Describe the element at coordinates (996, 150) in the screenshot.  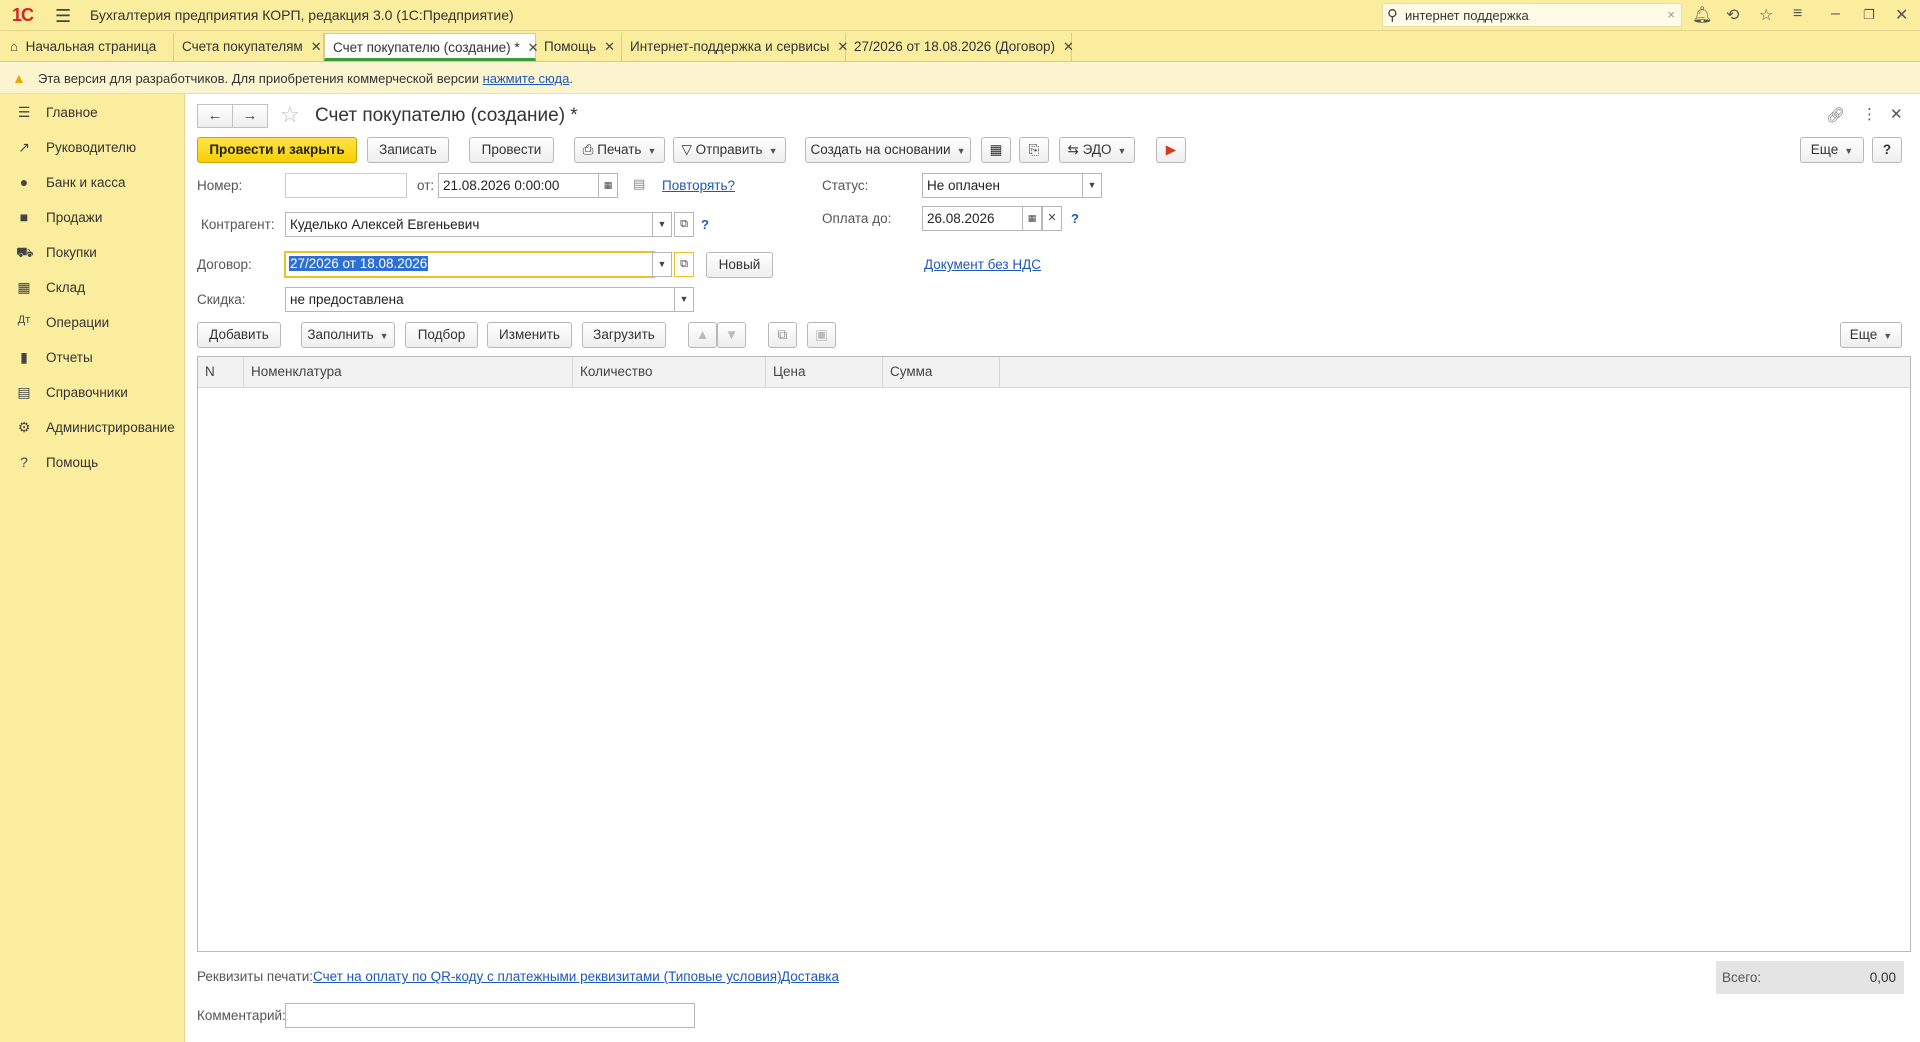
I see `structure-icon: ▦` at that location.